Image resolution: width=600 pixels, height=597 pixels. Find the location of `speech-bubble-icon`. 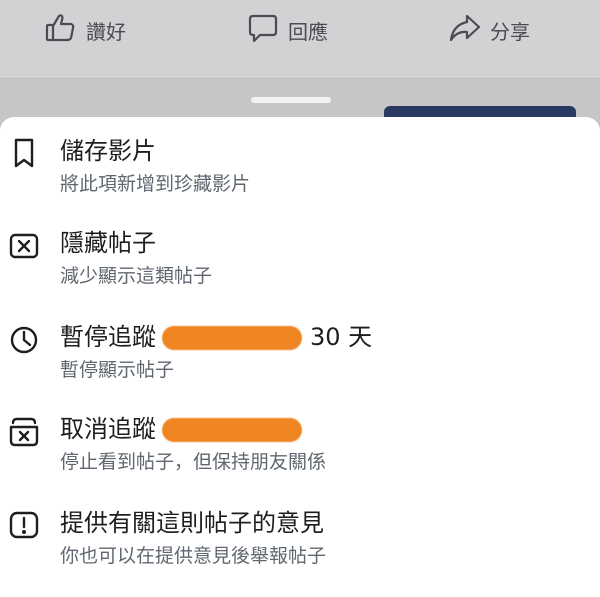

speech-bubble-icon is located at coordinates (267, 30).